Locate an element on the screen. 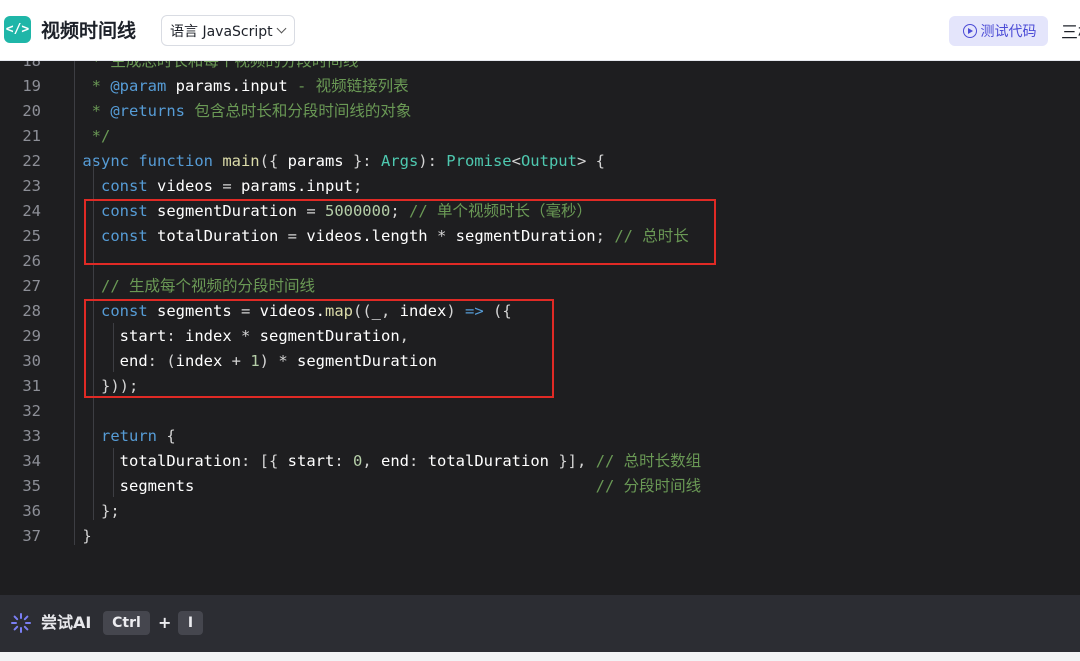  play-circle-icon is located at coordinates (969, 31).